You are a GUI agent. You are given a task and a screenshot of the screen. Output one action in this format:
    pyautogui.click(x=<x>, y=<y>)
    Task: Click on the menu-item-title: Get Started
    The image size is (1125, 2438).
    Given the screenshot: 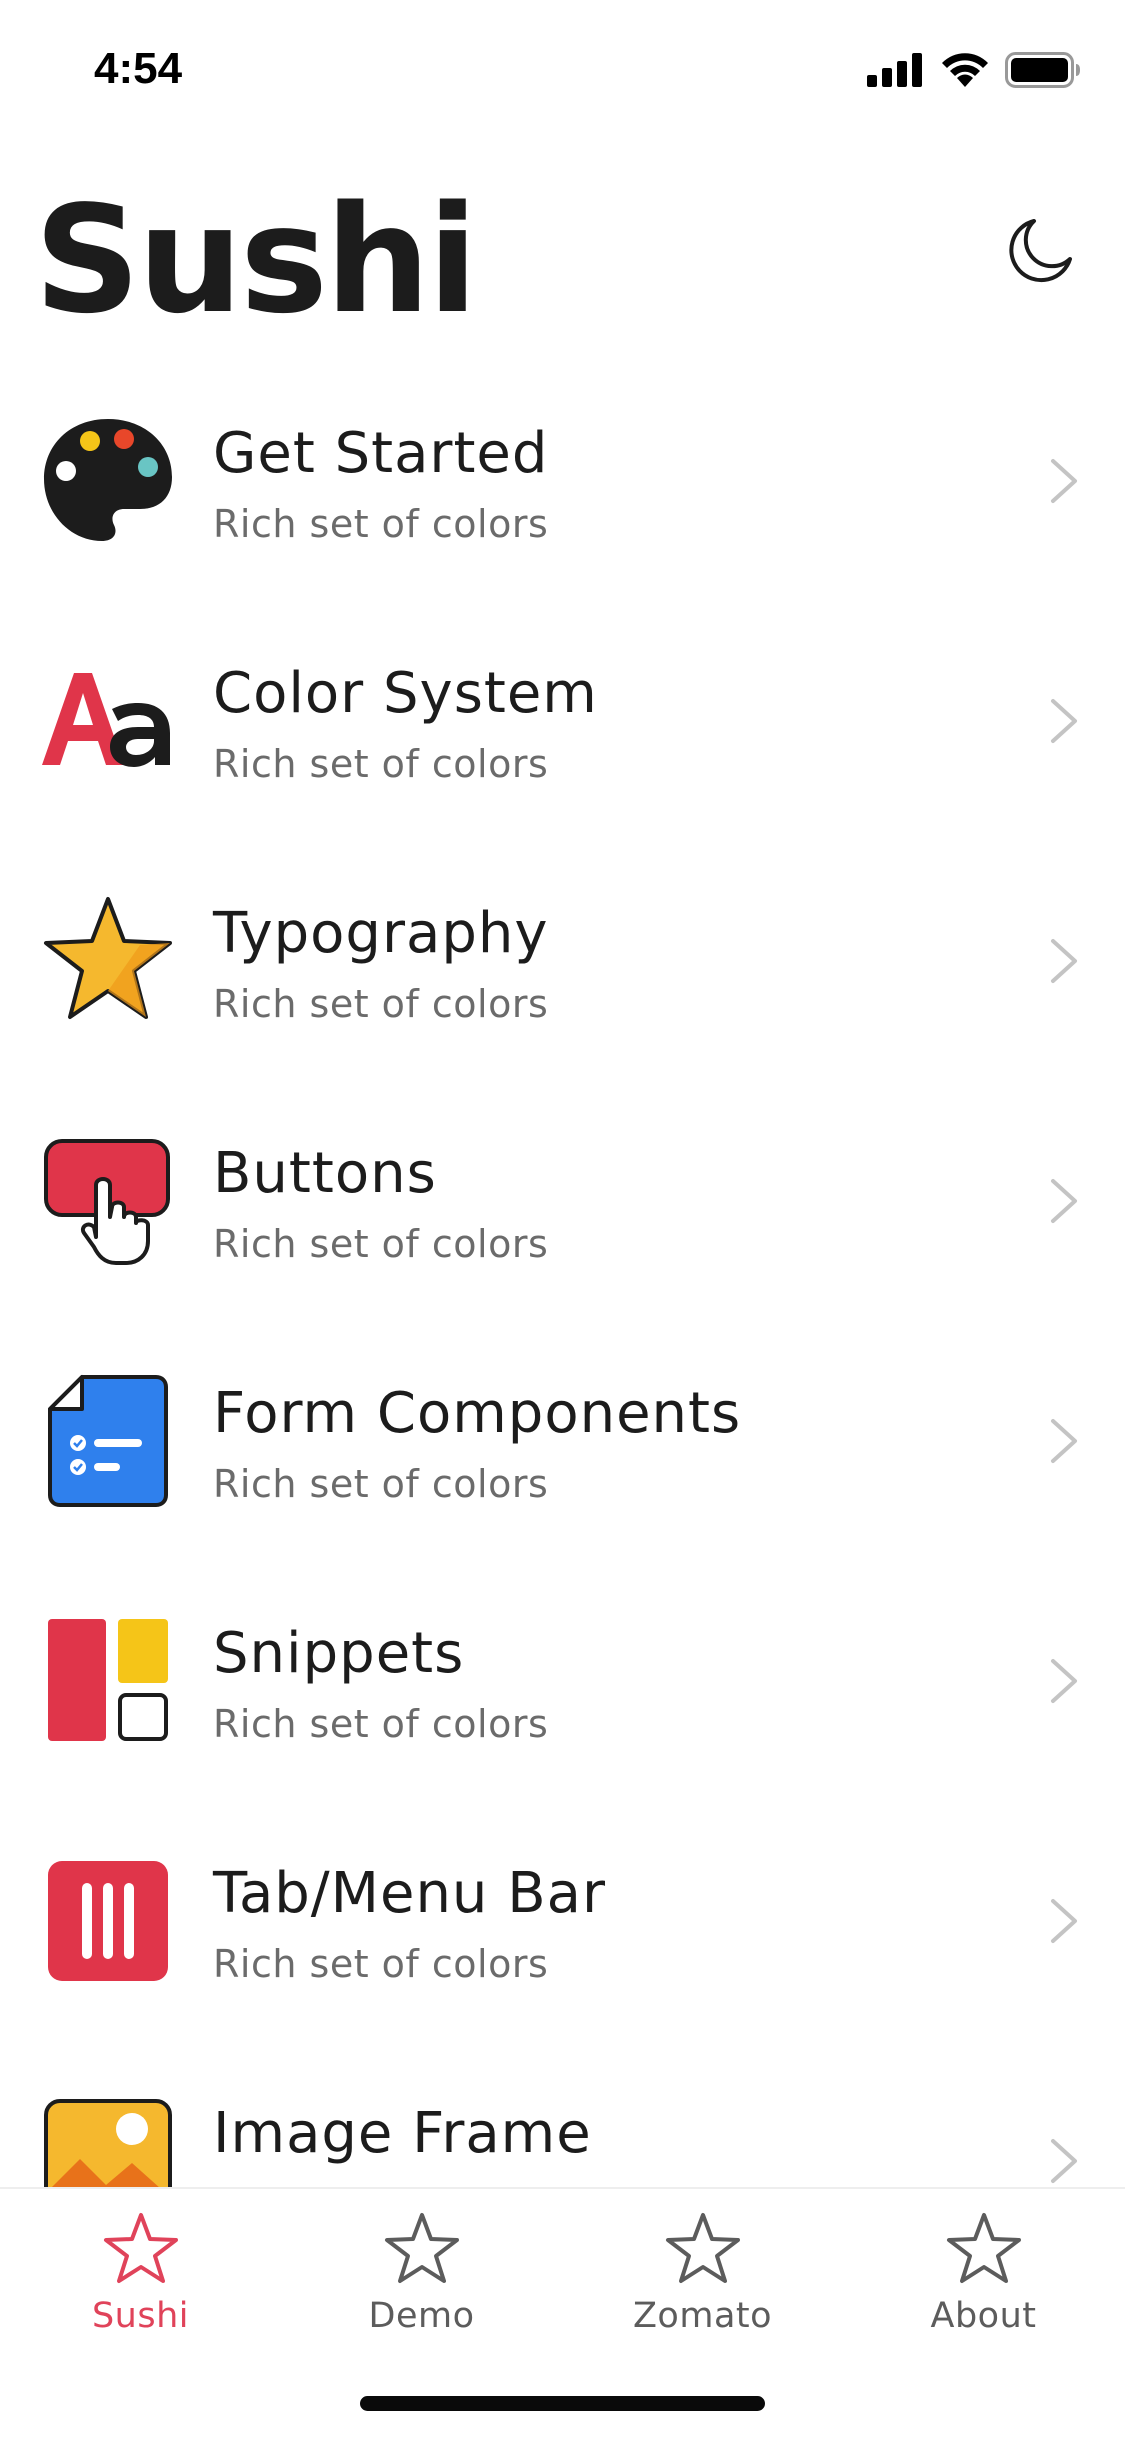 What is the action you would take?
    pyautogui.click(x=381, y=453)
    